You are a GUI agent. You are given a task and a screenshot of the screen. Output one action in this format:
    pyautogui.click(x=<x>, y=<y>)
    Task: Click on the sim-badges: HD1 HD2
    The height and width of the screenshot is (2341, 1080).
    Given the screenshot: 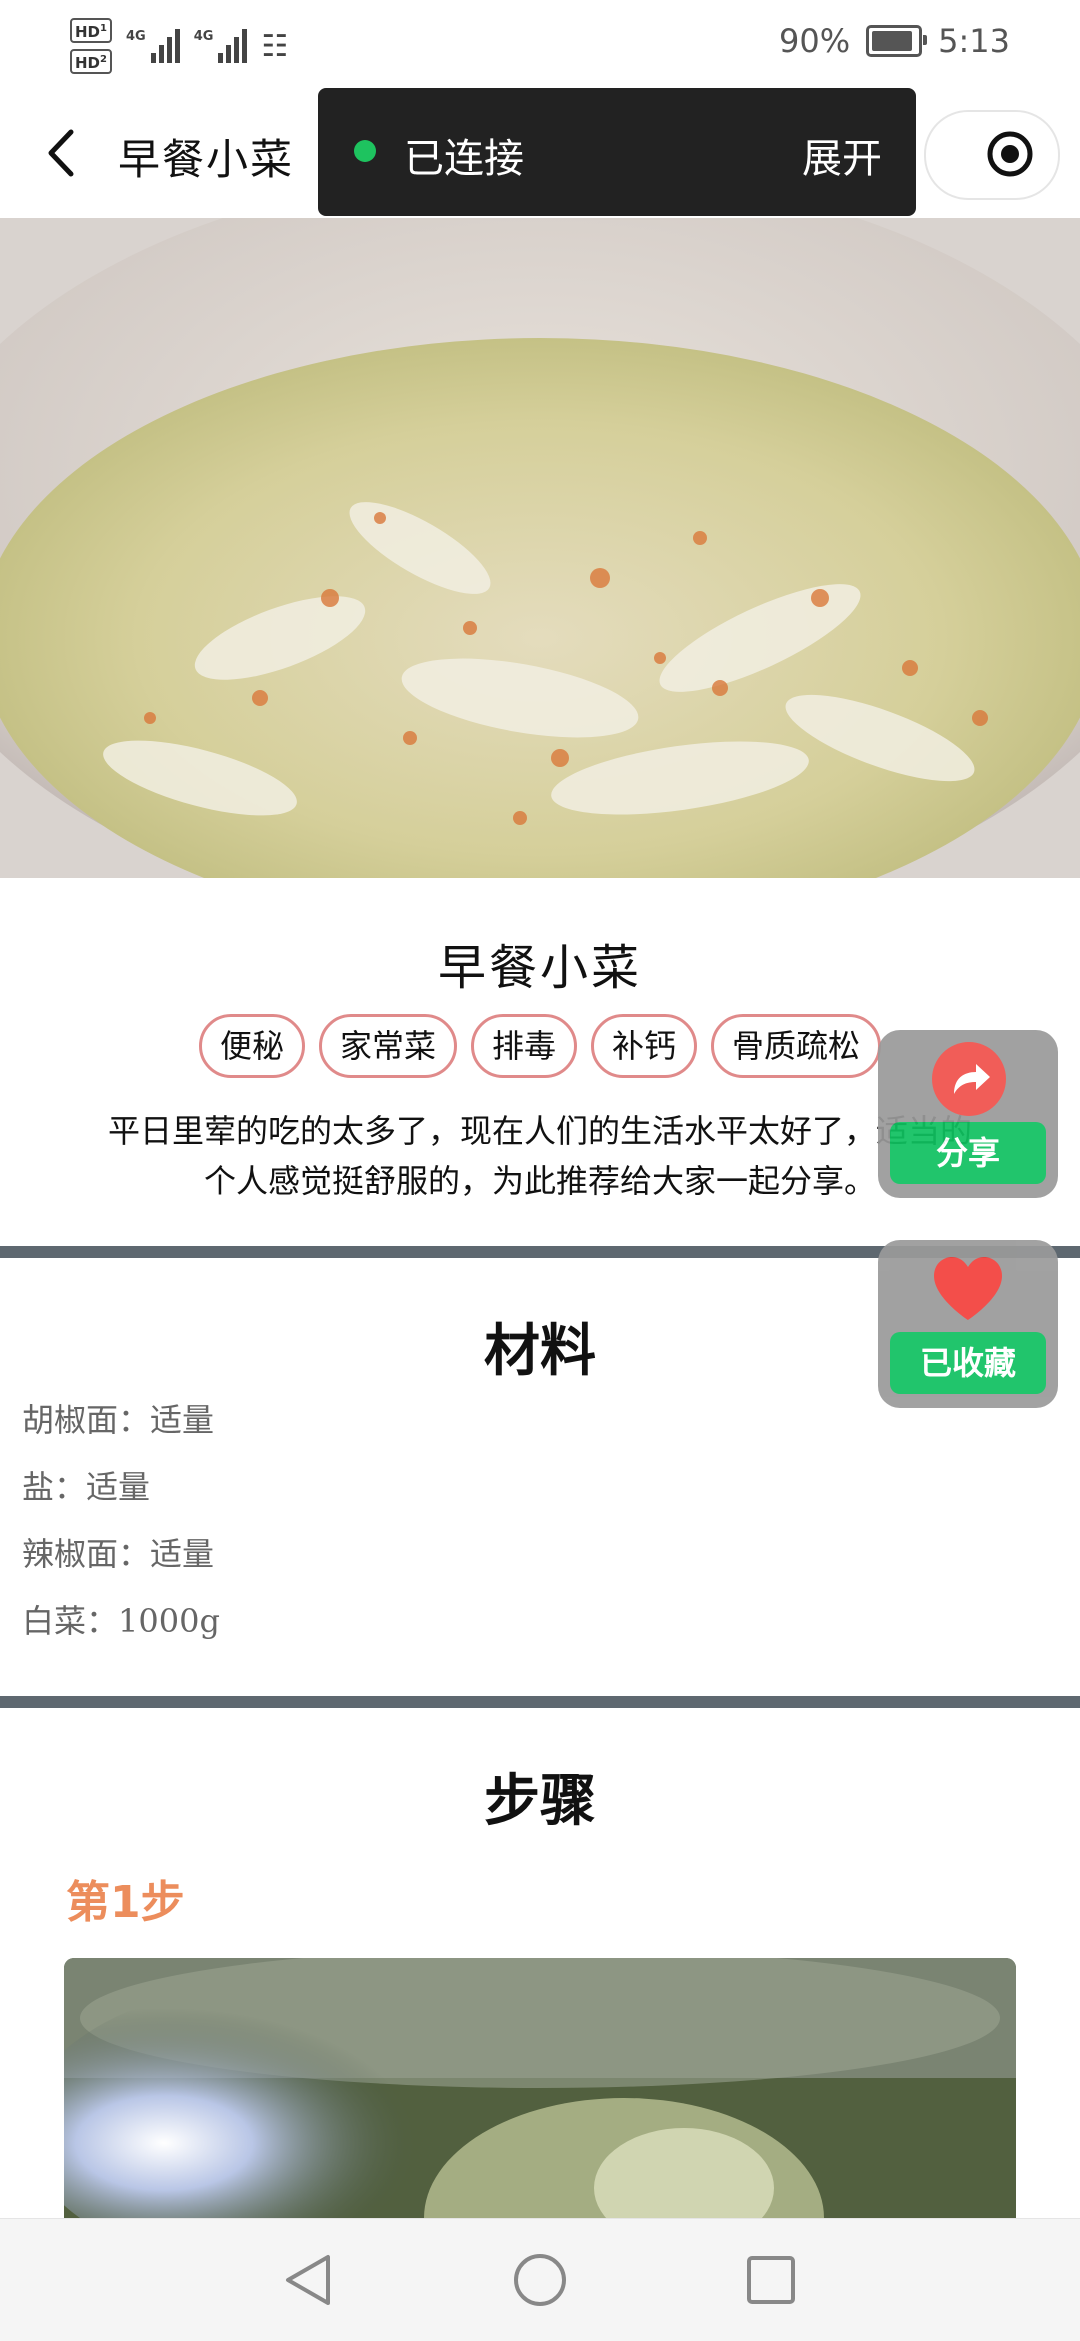 What is the action you would take?
    pyautogui.click(x=91, y=46)
    